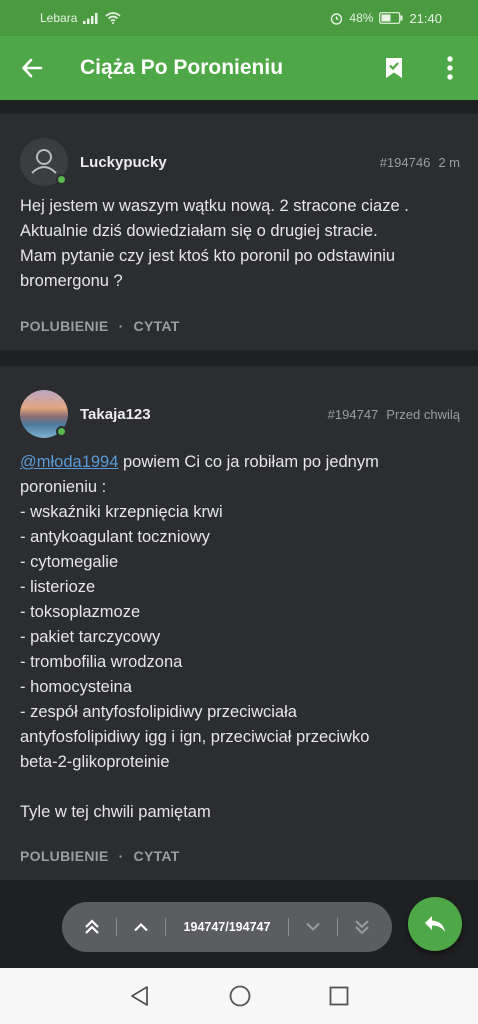  What do you see at coordinates (423, 414) in the screenshot?
I see `post-time: Przed chwilą` at bounding box center [423, 414].